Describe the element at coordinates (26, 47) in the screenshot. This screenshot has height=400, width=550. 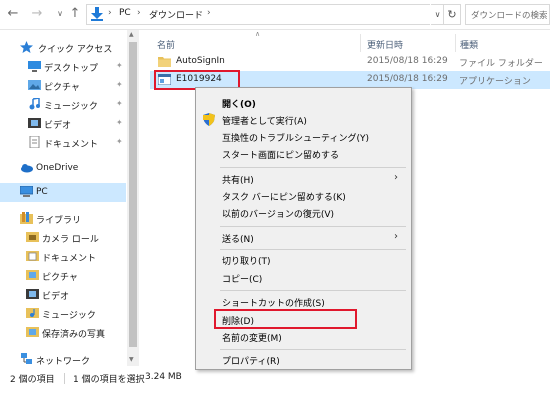
I see `star-icon` at that location.